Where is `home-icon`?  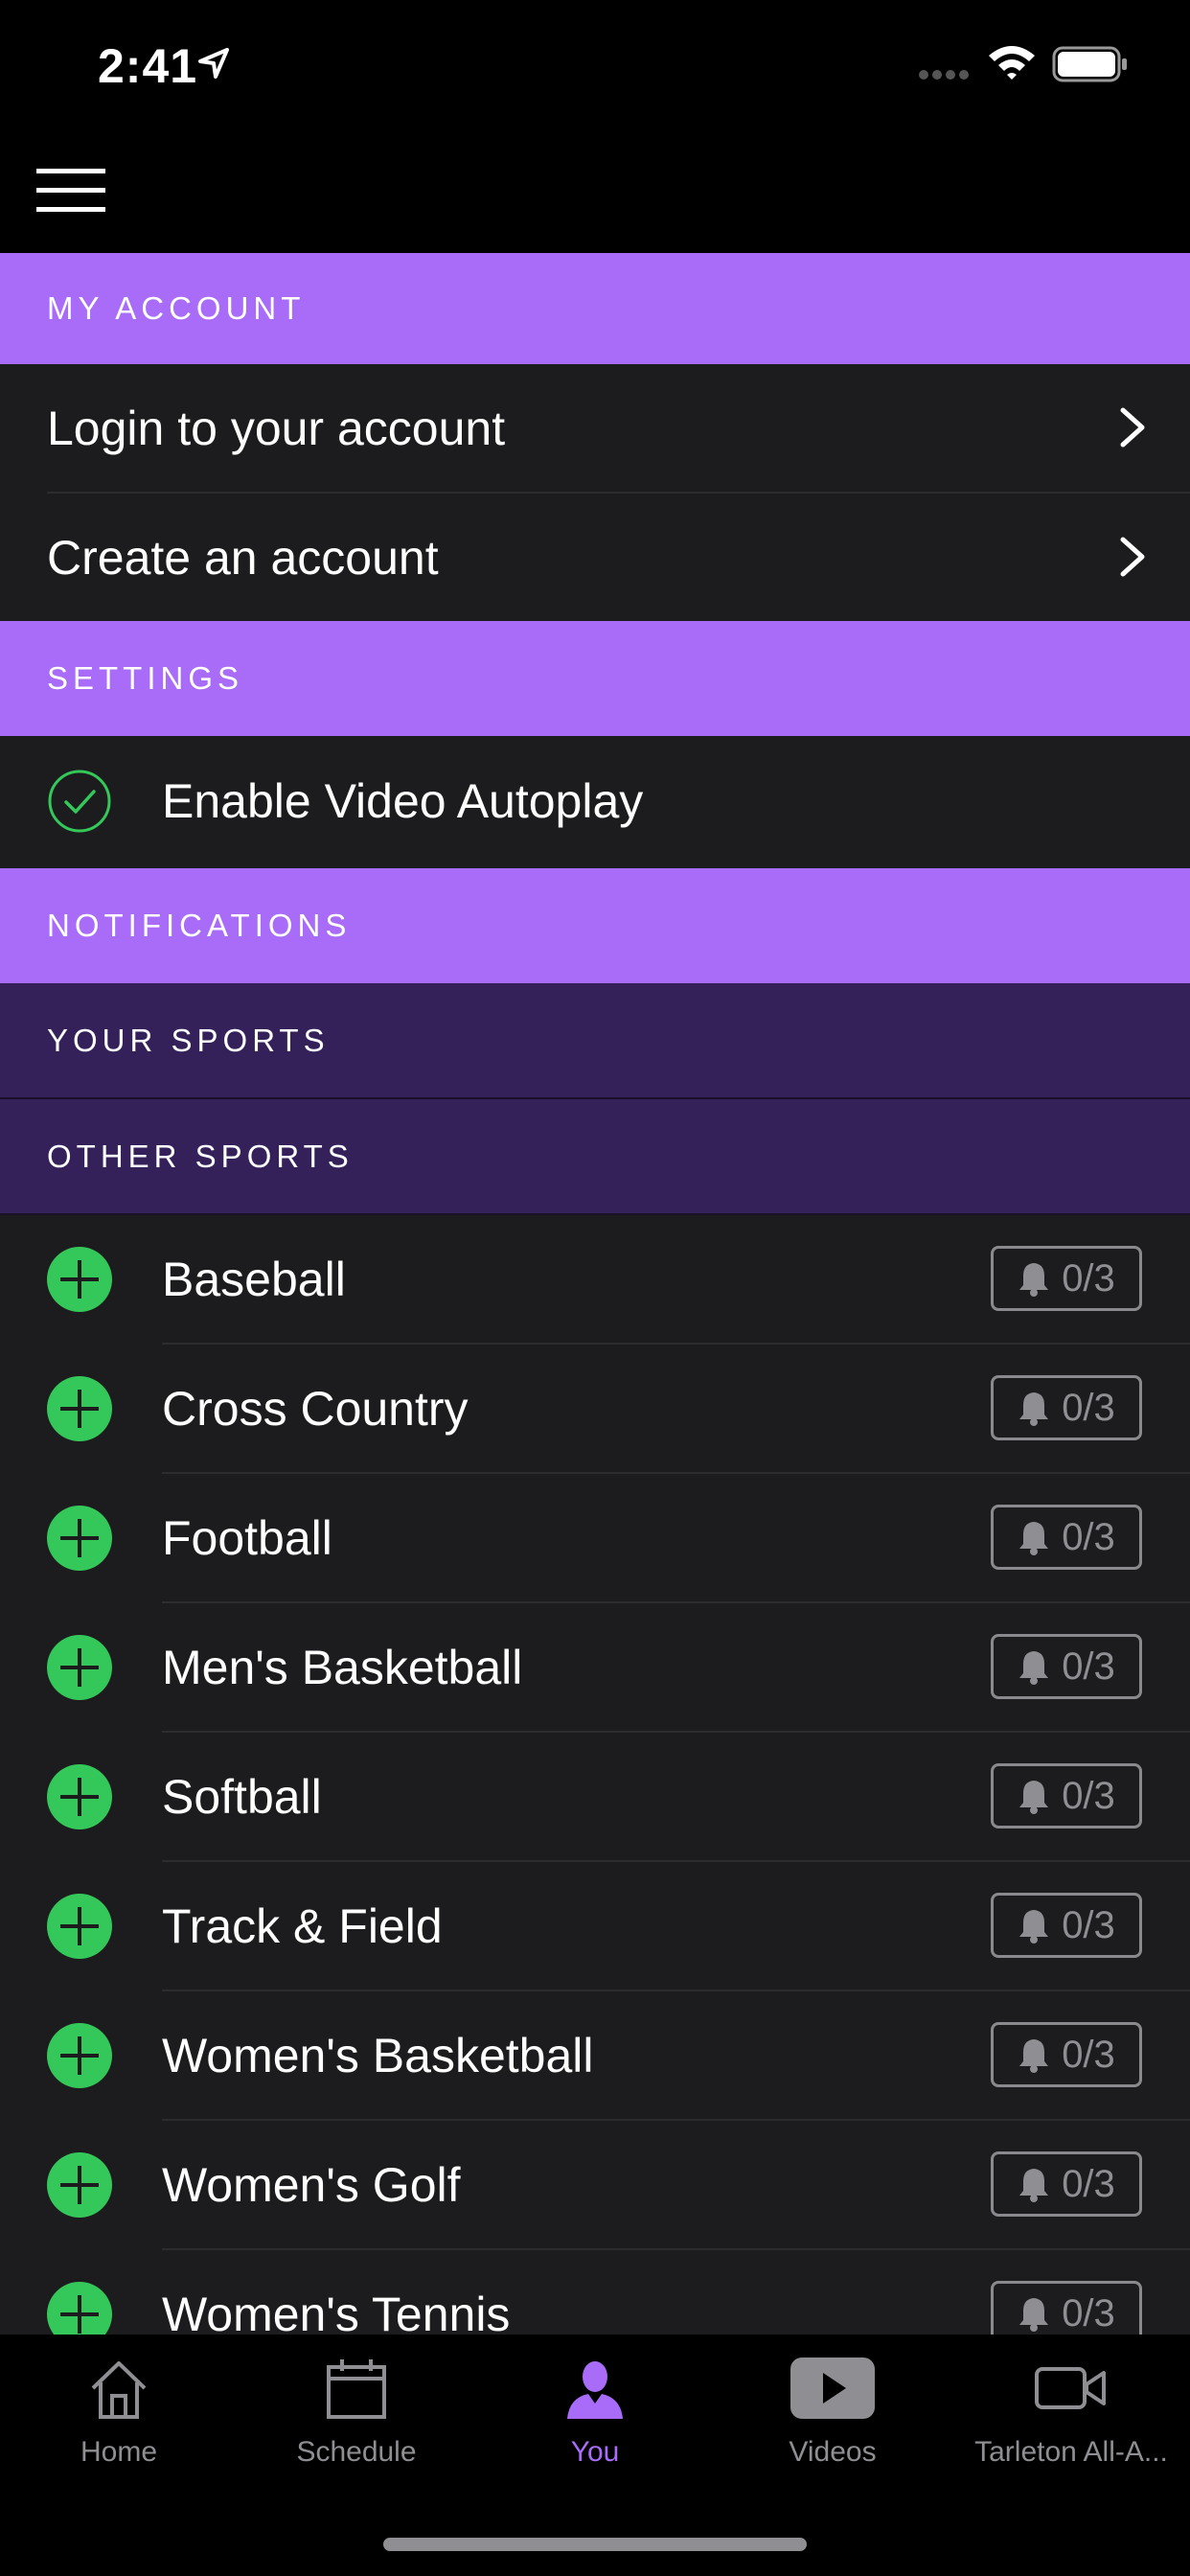
home-icon is located at coordinates (119, 2390).